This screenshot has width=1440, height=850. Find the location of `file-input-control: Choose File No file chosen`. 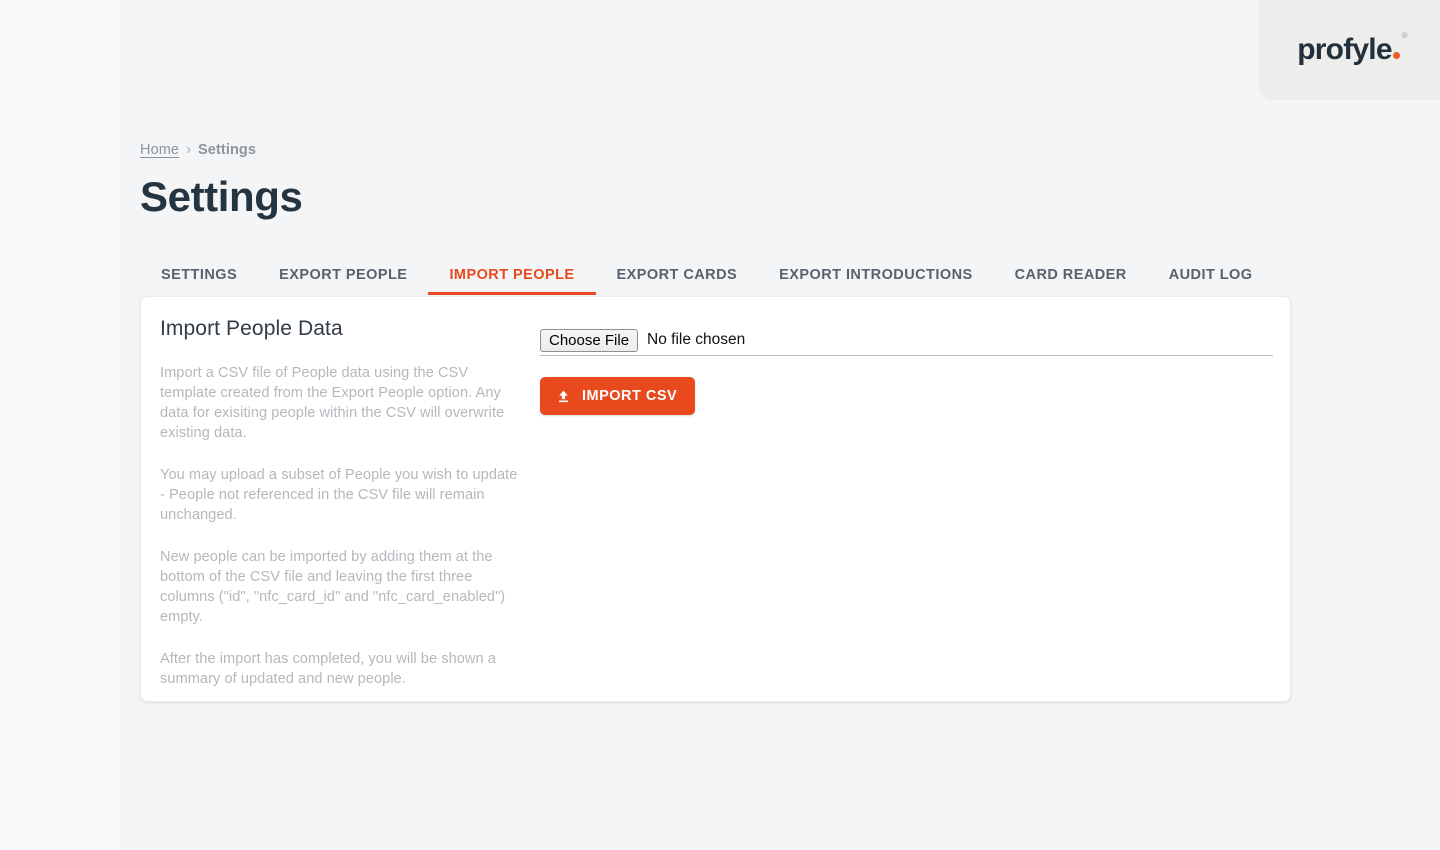

file-input-control: Choose File No file chosen is located at coordinates (643, 340).